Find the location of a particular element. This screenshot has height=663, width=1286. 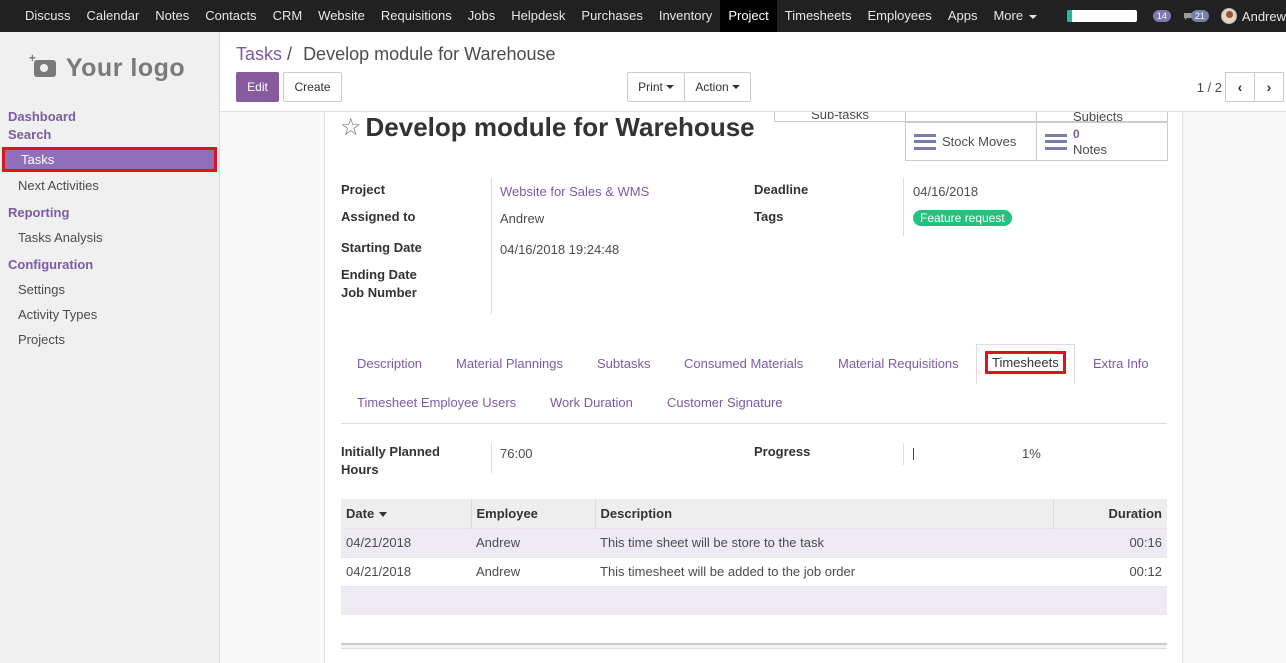

caret-down-icon is located at coordinates (735, 87).